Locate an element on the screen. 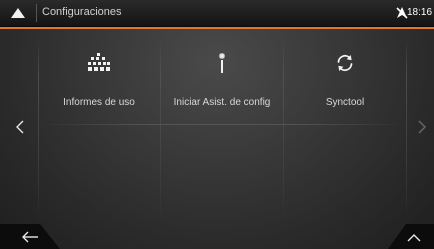 Image resolution: width=434 pixels, height=249 pixels. menu-button is located at coordinates (18, 13).